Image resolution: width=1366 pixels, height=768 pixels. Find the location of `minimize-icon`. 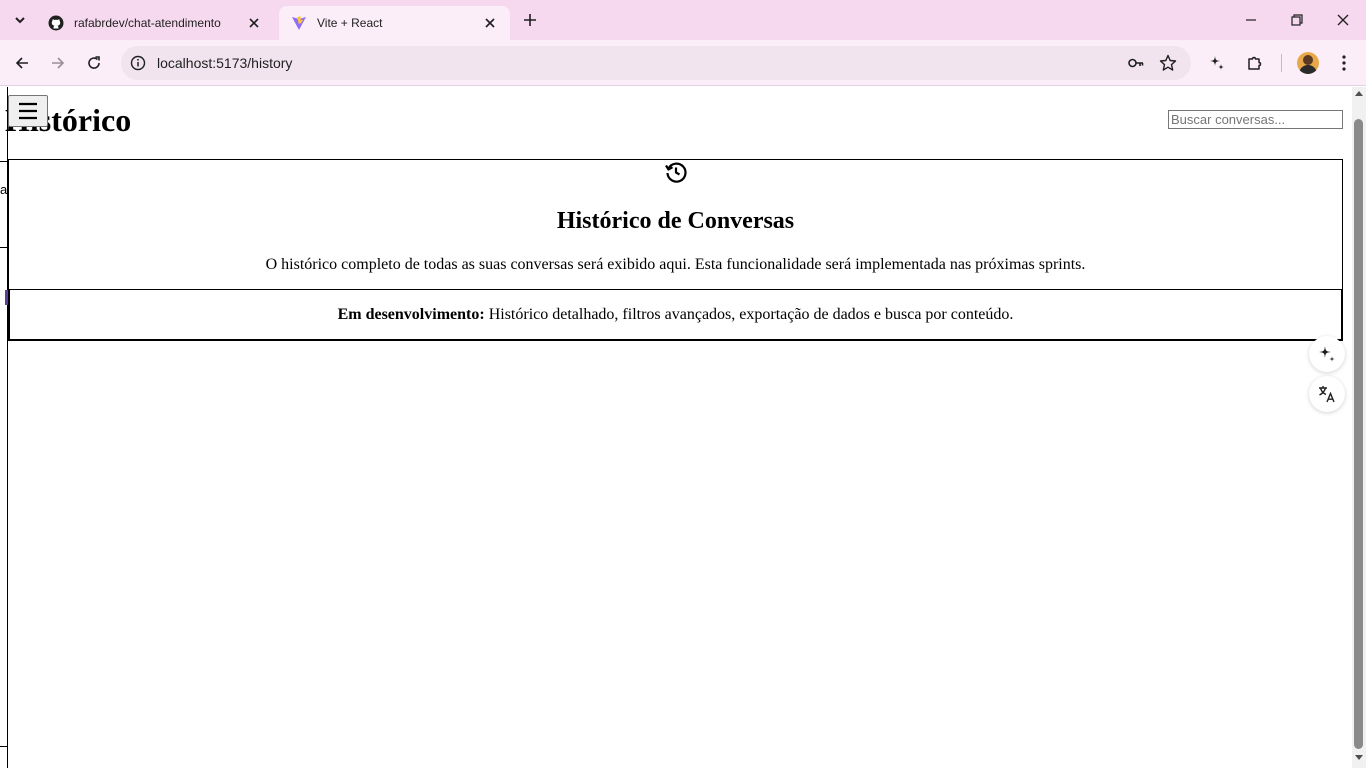

minimize-icon is located at coordinates (1251, 20).